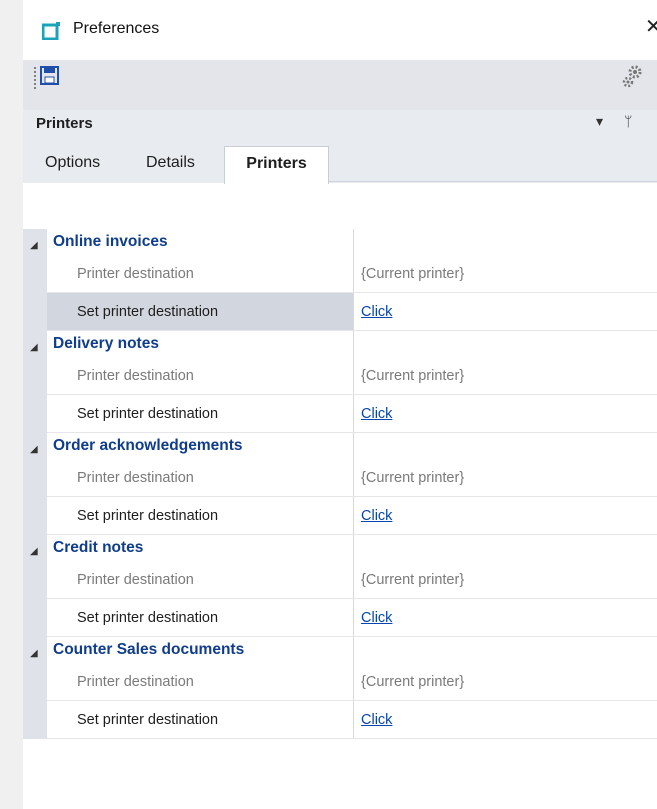 The height and width of the screenshot is (809, 657). I want to click on panel-dropdown-icon: ▾, so click(599, 121).